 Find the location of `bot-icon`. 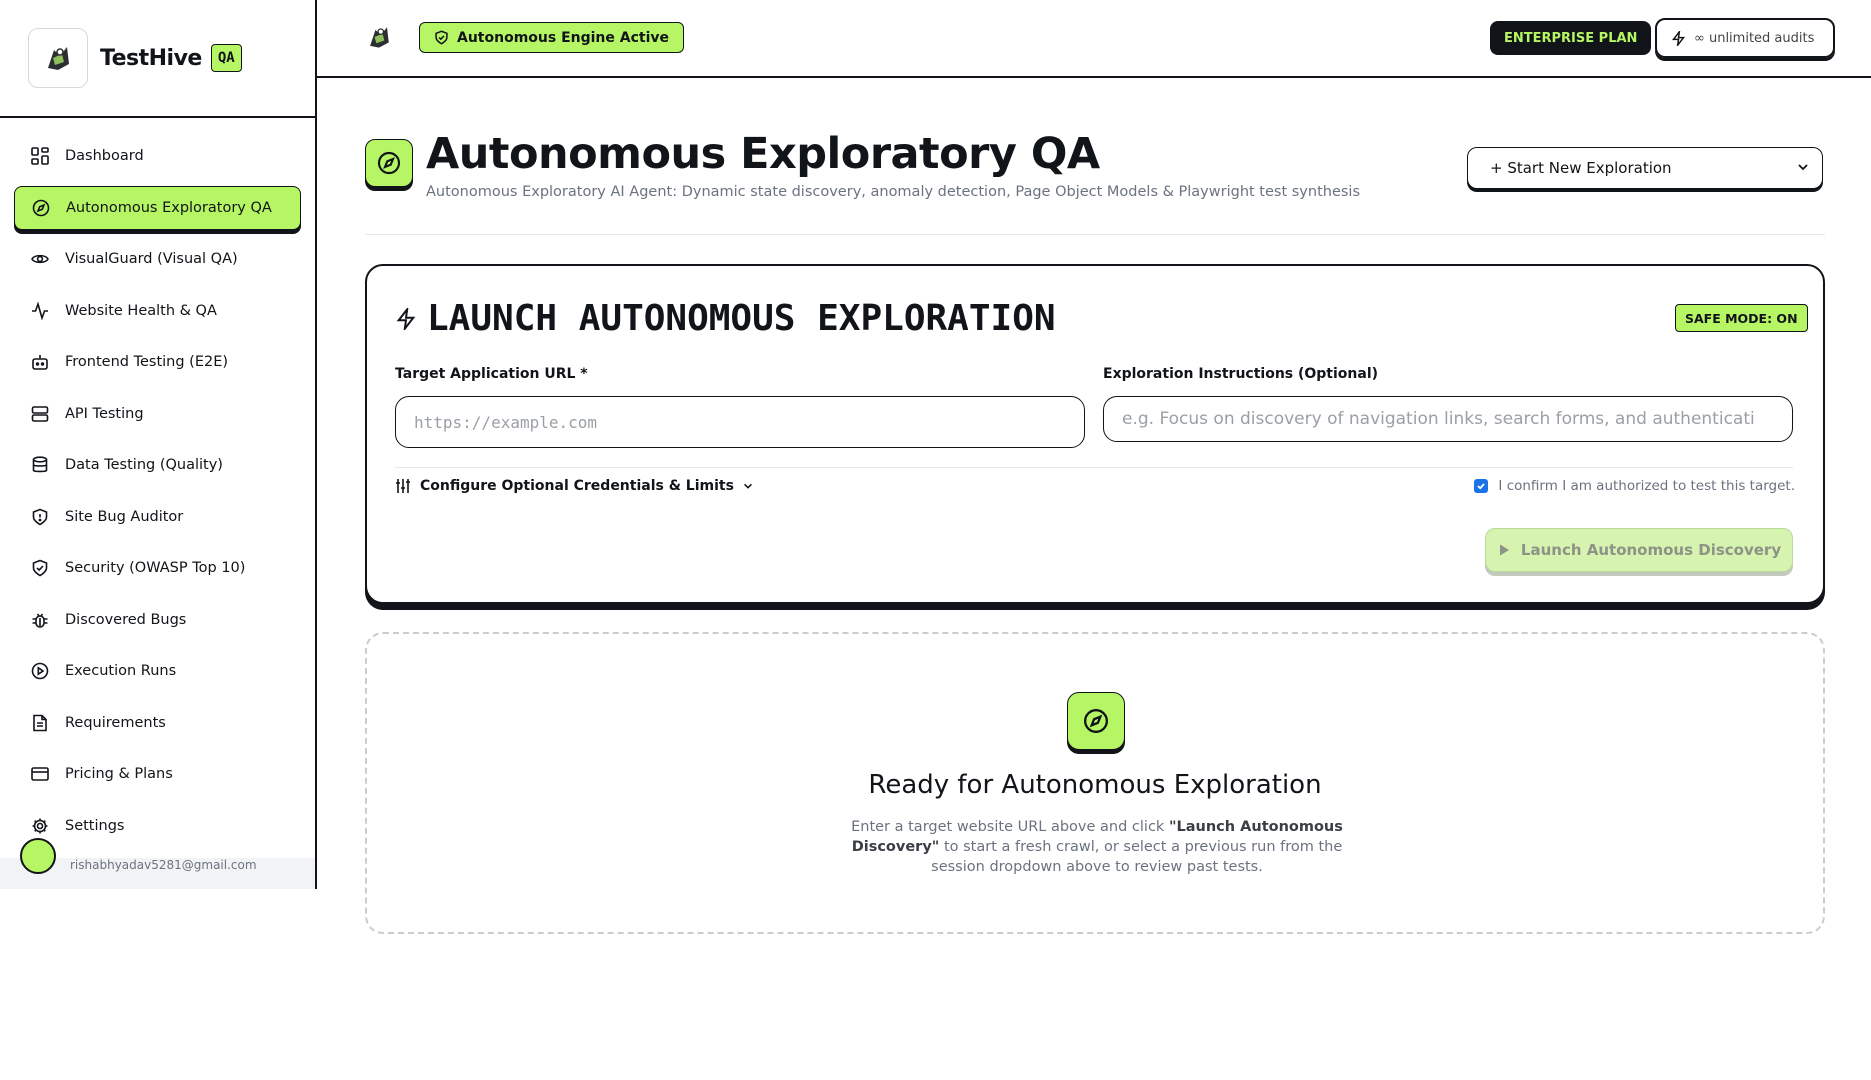

bot-icon is located at coordinates (40, 362).